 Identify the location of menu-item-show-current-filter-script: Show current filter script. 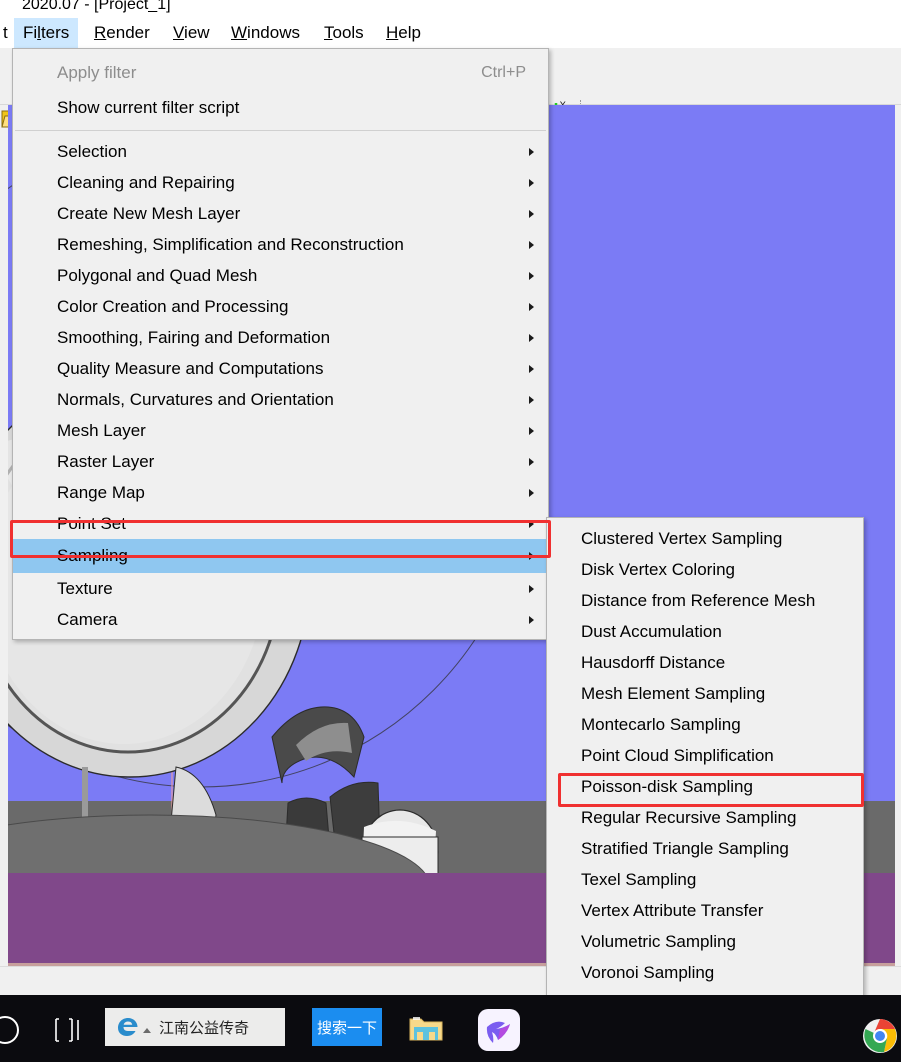
(280, 107).